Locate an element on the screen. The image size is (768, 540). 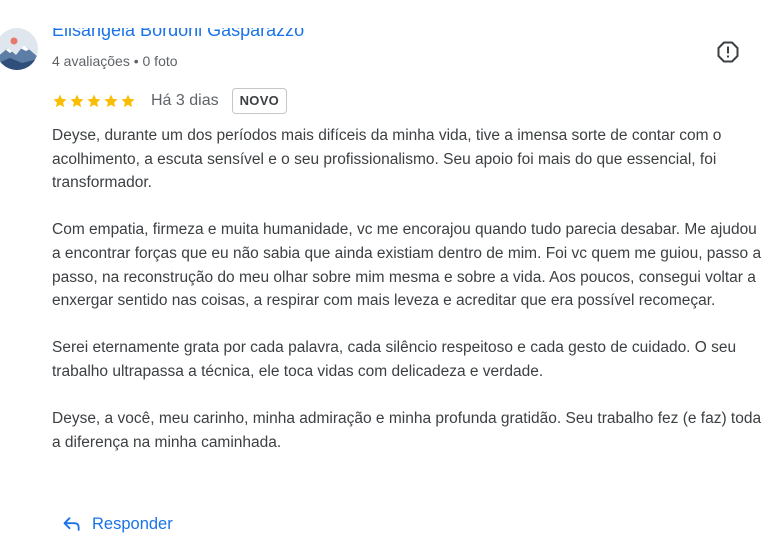
report-icon is located at coordinates (728, 52).